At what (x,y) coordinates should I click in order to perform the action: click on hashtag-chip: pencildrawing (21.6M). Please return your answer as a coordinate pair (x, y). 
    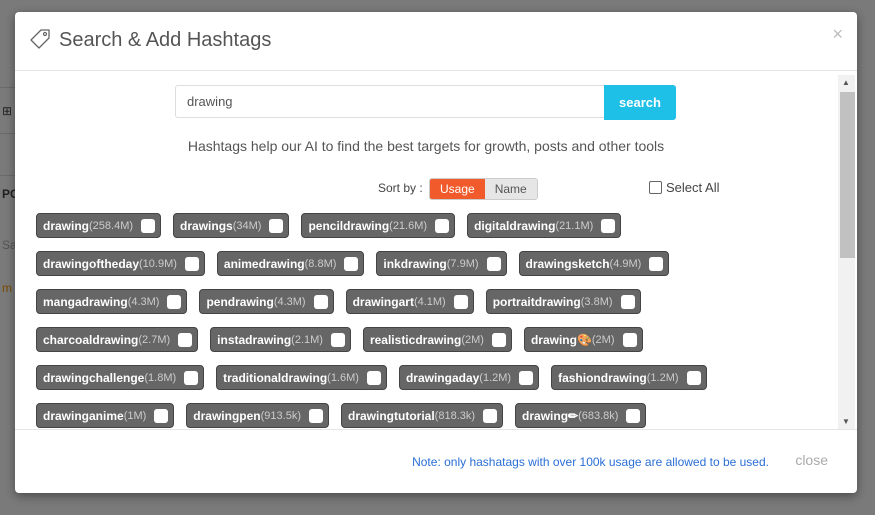
    Looking at the image, I should click on (378, 225).